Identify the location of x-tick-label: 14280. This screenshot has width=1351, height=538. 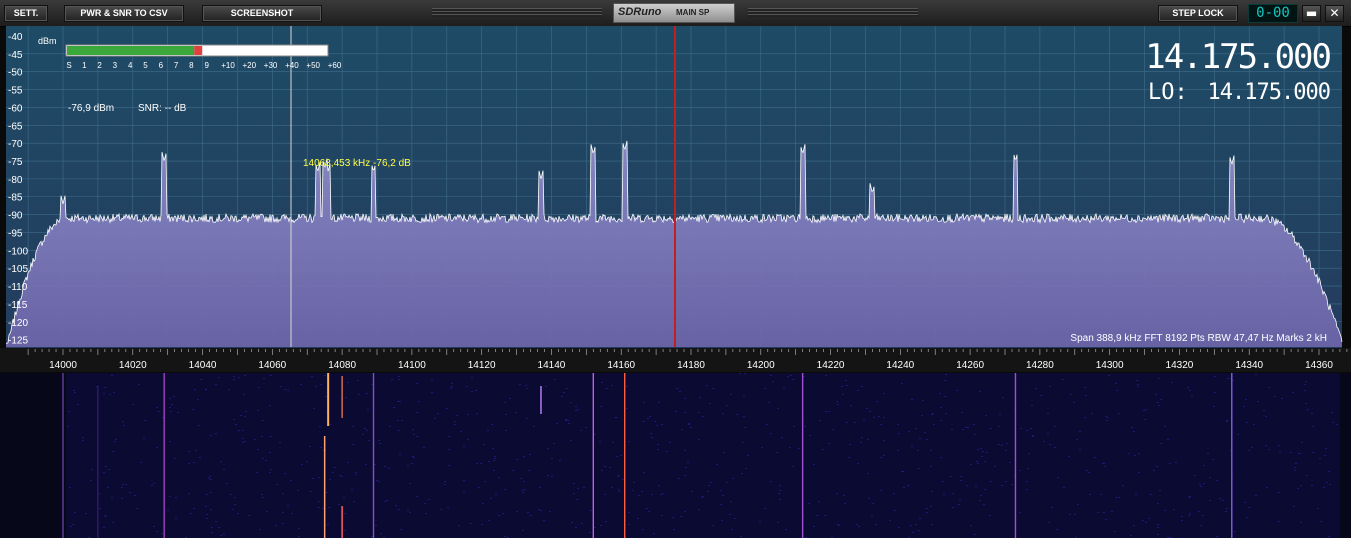
(1040, 365).